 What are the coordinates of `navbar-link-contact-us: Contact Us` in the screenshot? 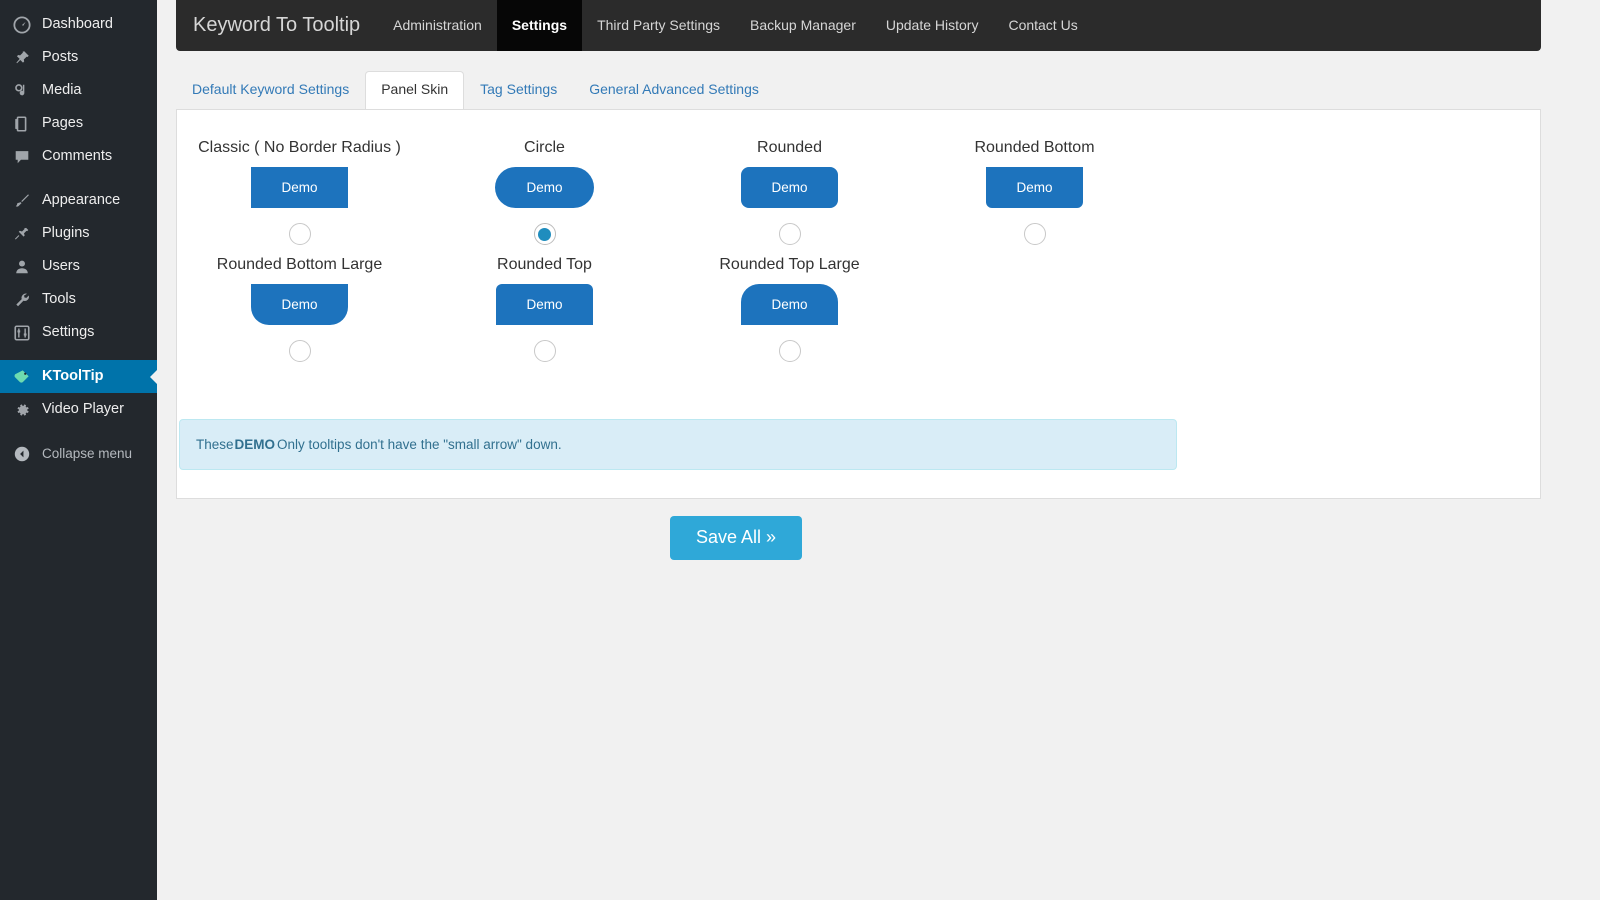 It's located at (1042, 25).